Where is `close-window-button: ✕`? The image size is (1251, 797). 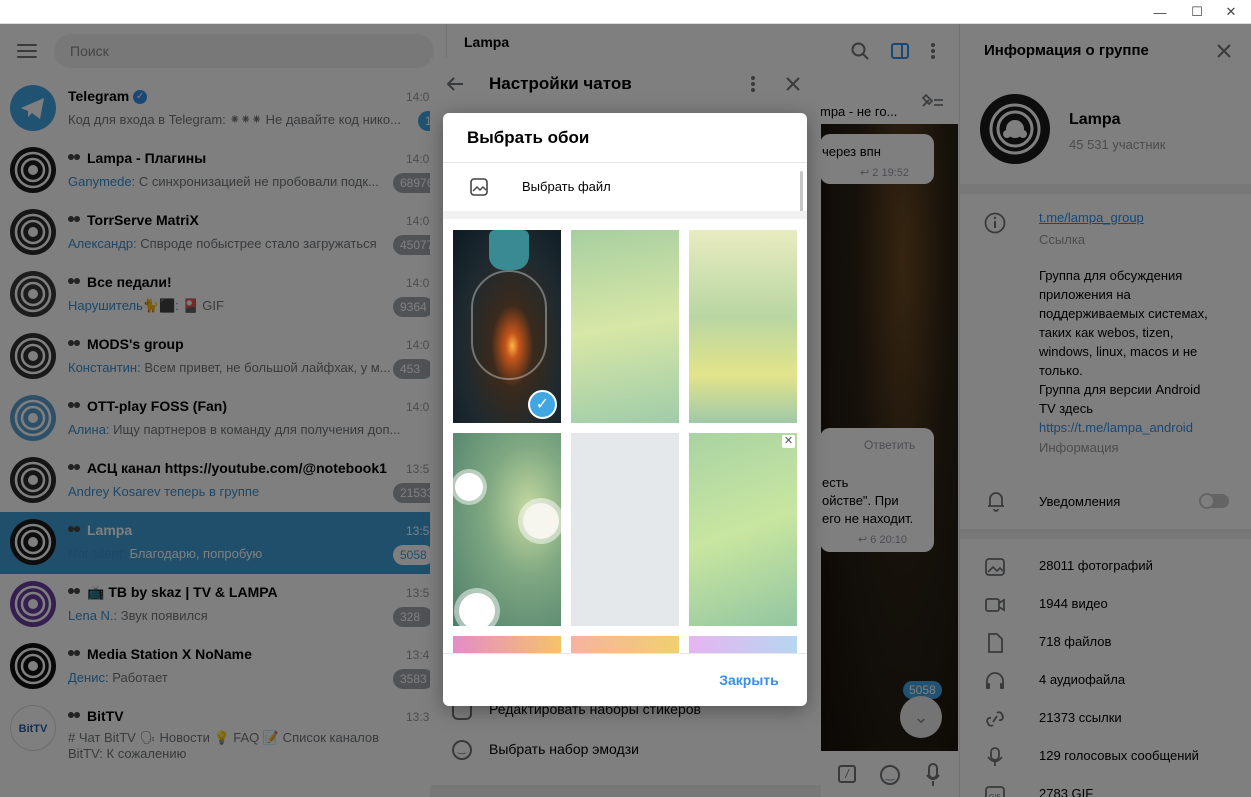 close-window-button: ✕ is located at coordinates (1231, 12).